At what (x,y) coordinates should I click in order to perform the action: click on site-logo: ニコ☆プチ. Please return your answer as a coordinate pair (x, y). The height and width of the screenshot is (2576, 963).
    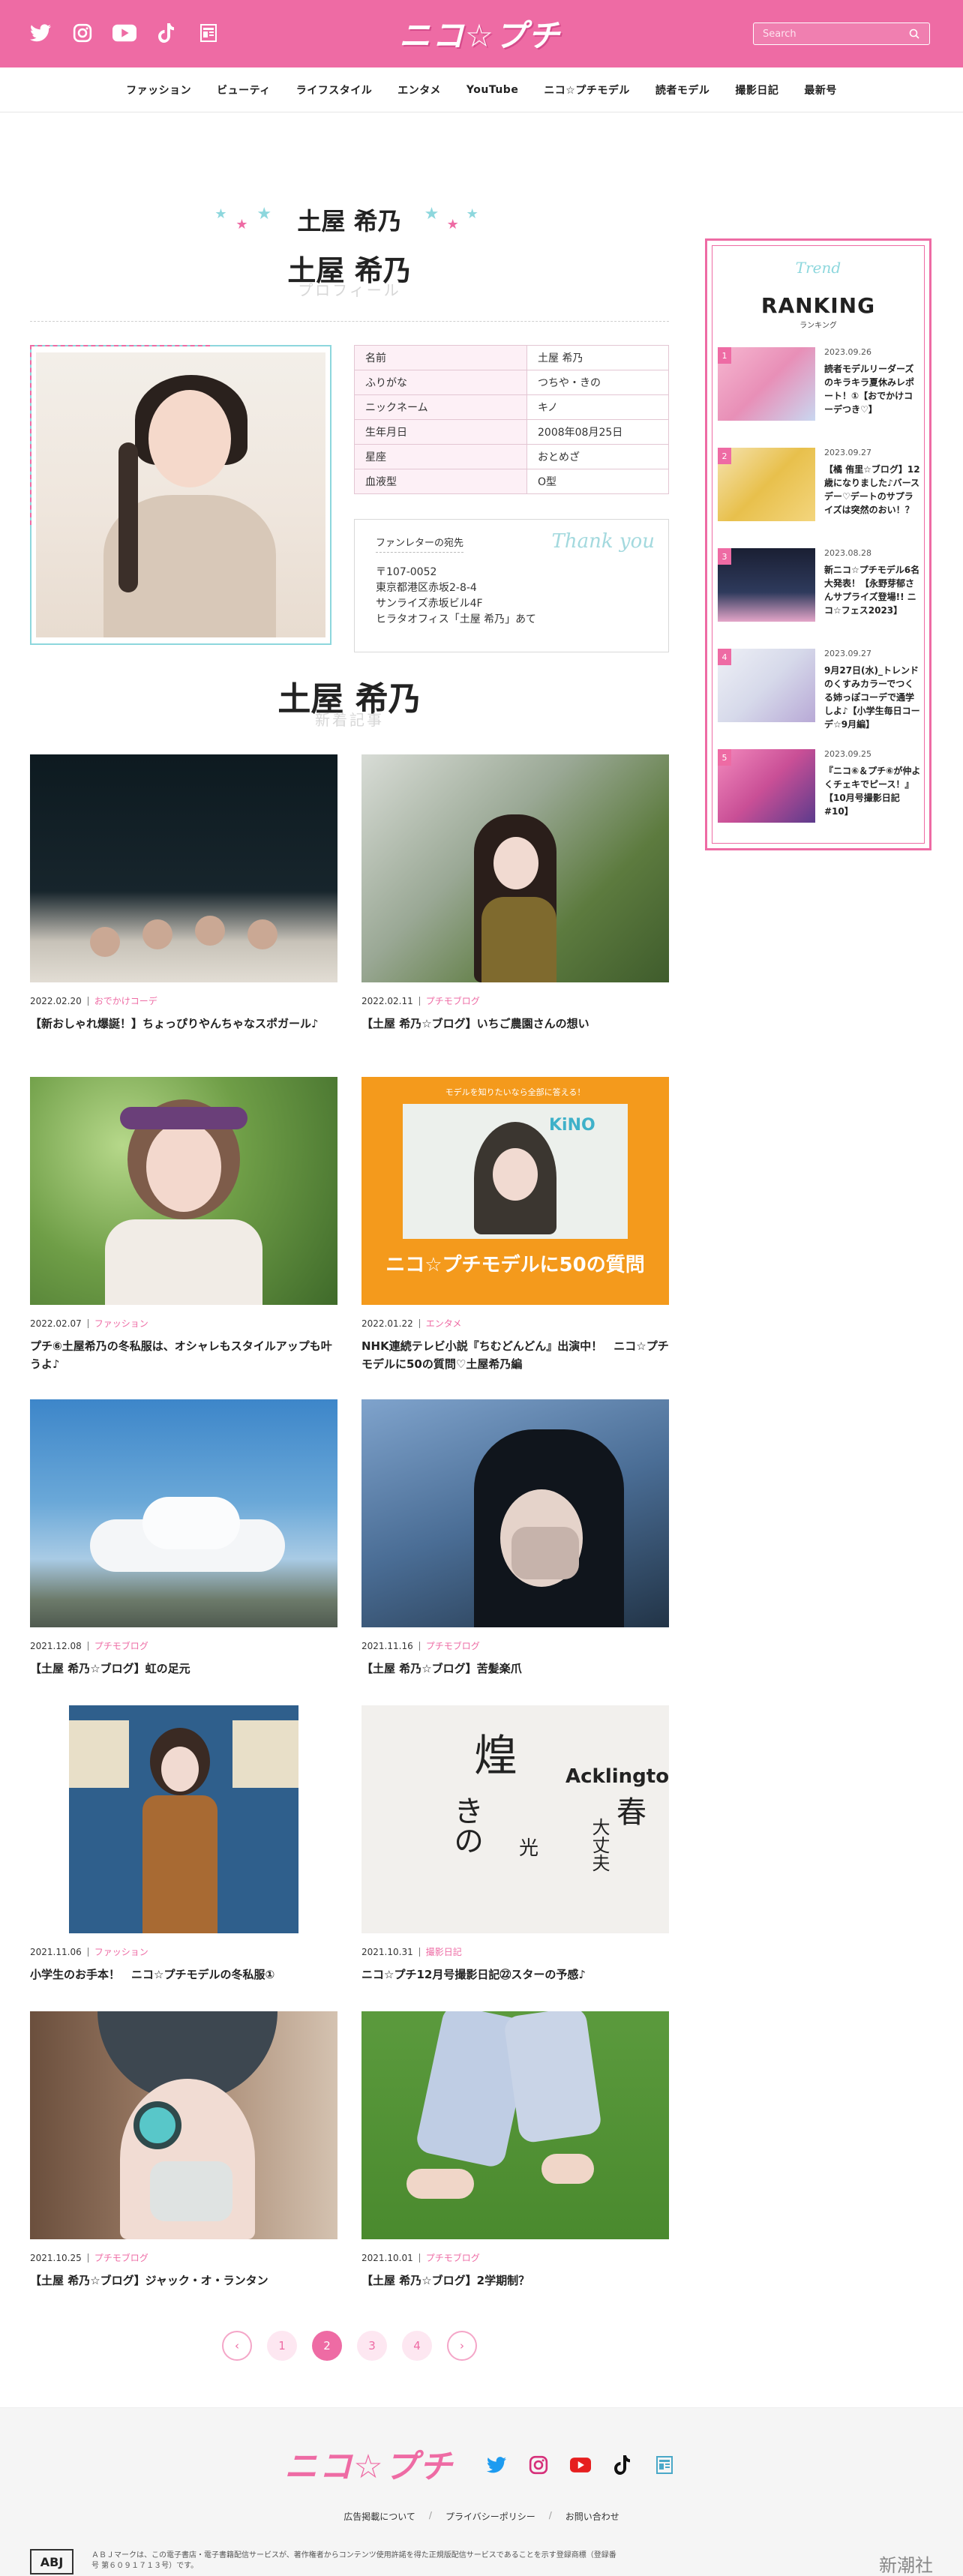
    Looking at the image, I should click on (480, 33).